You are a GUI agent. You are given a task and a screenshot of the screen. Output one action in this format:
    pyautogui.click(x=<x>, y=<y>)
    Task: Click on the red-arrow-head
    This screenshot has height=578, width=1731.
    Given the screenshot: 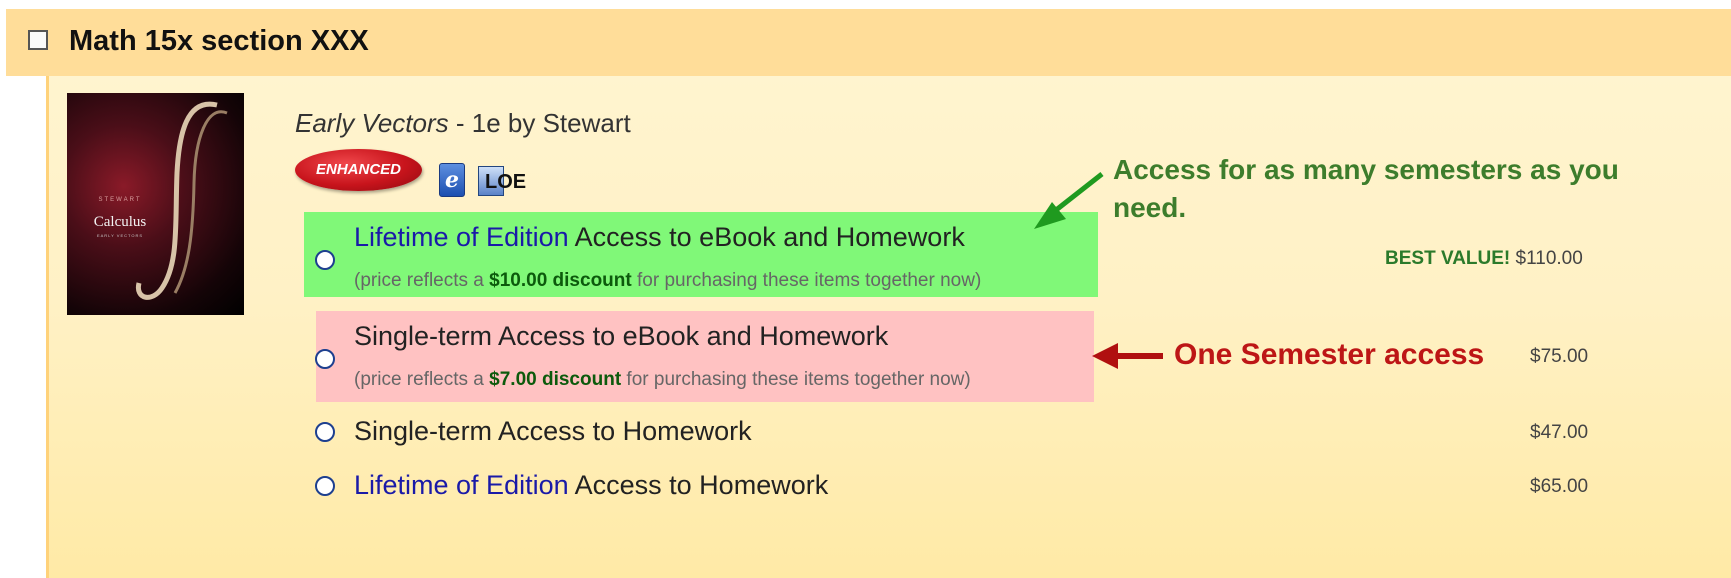 What is the action you would take?
    pyautogui.click(x=1105, y=356)
    